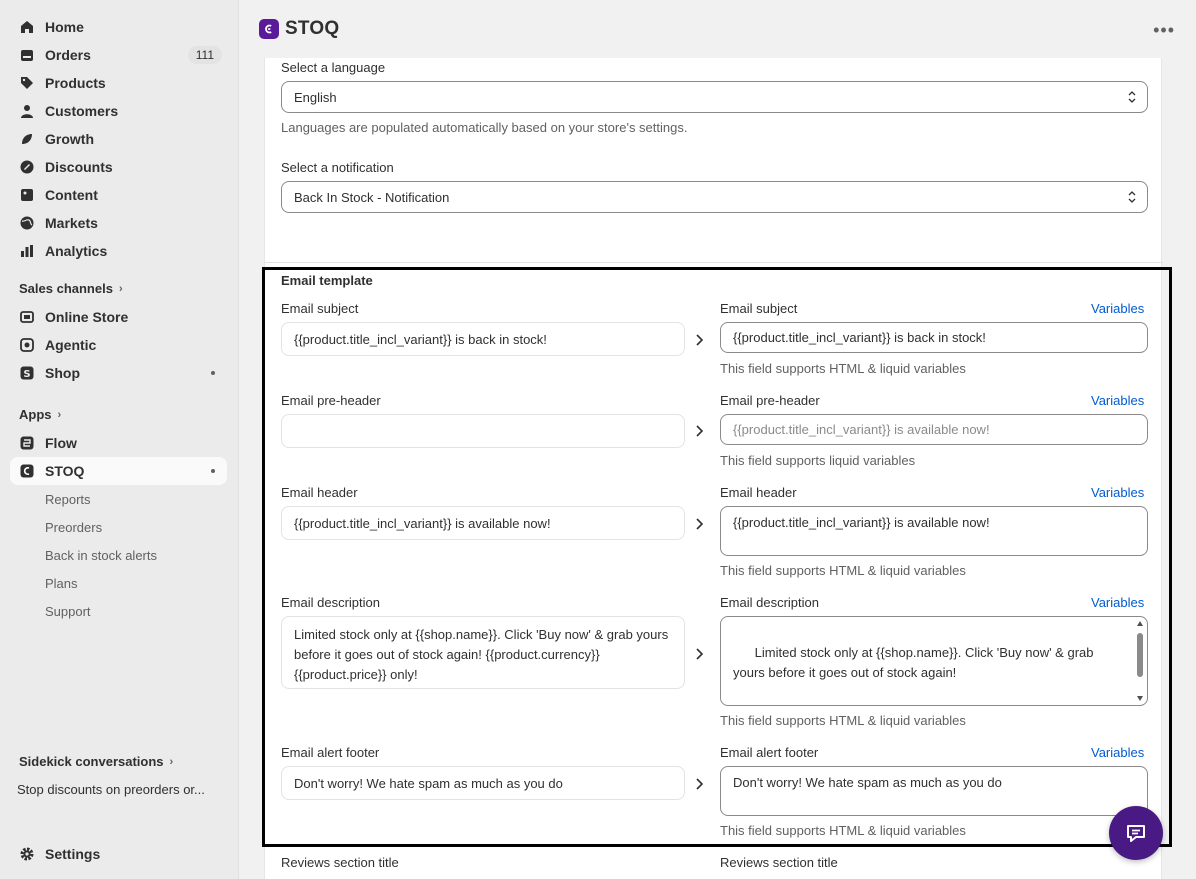 The width and height of the screenshot is (1196, 879). Describe the element at coordinates (1164, 30) in the screenshot. I see `more-options-icon: •••` at that location.